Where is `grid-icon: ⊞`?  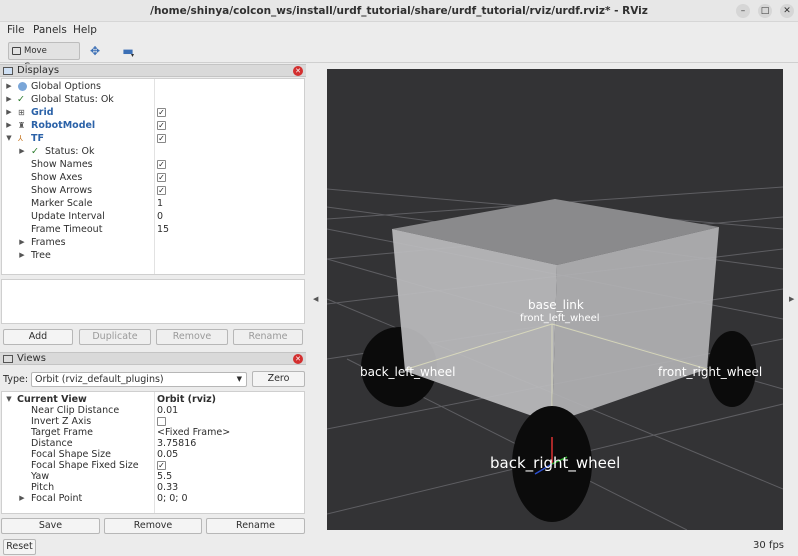 grid-icon: ⊞ is located at coordinates (21, 112).